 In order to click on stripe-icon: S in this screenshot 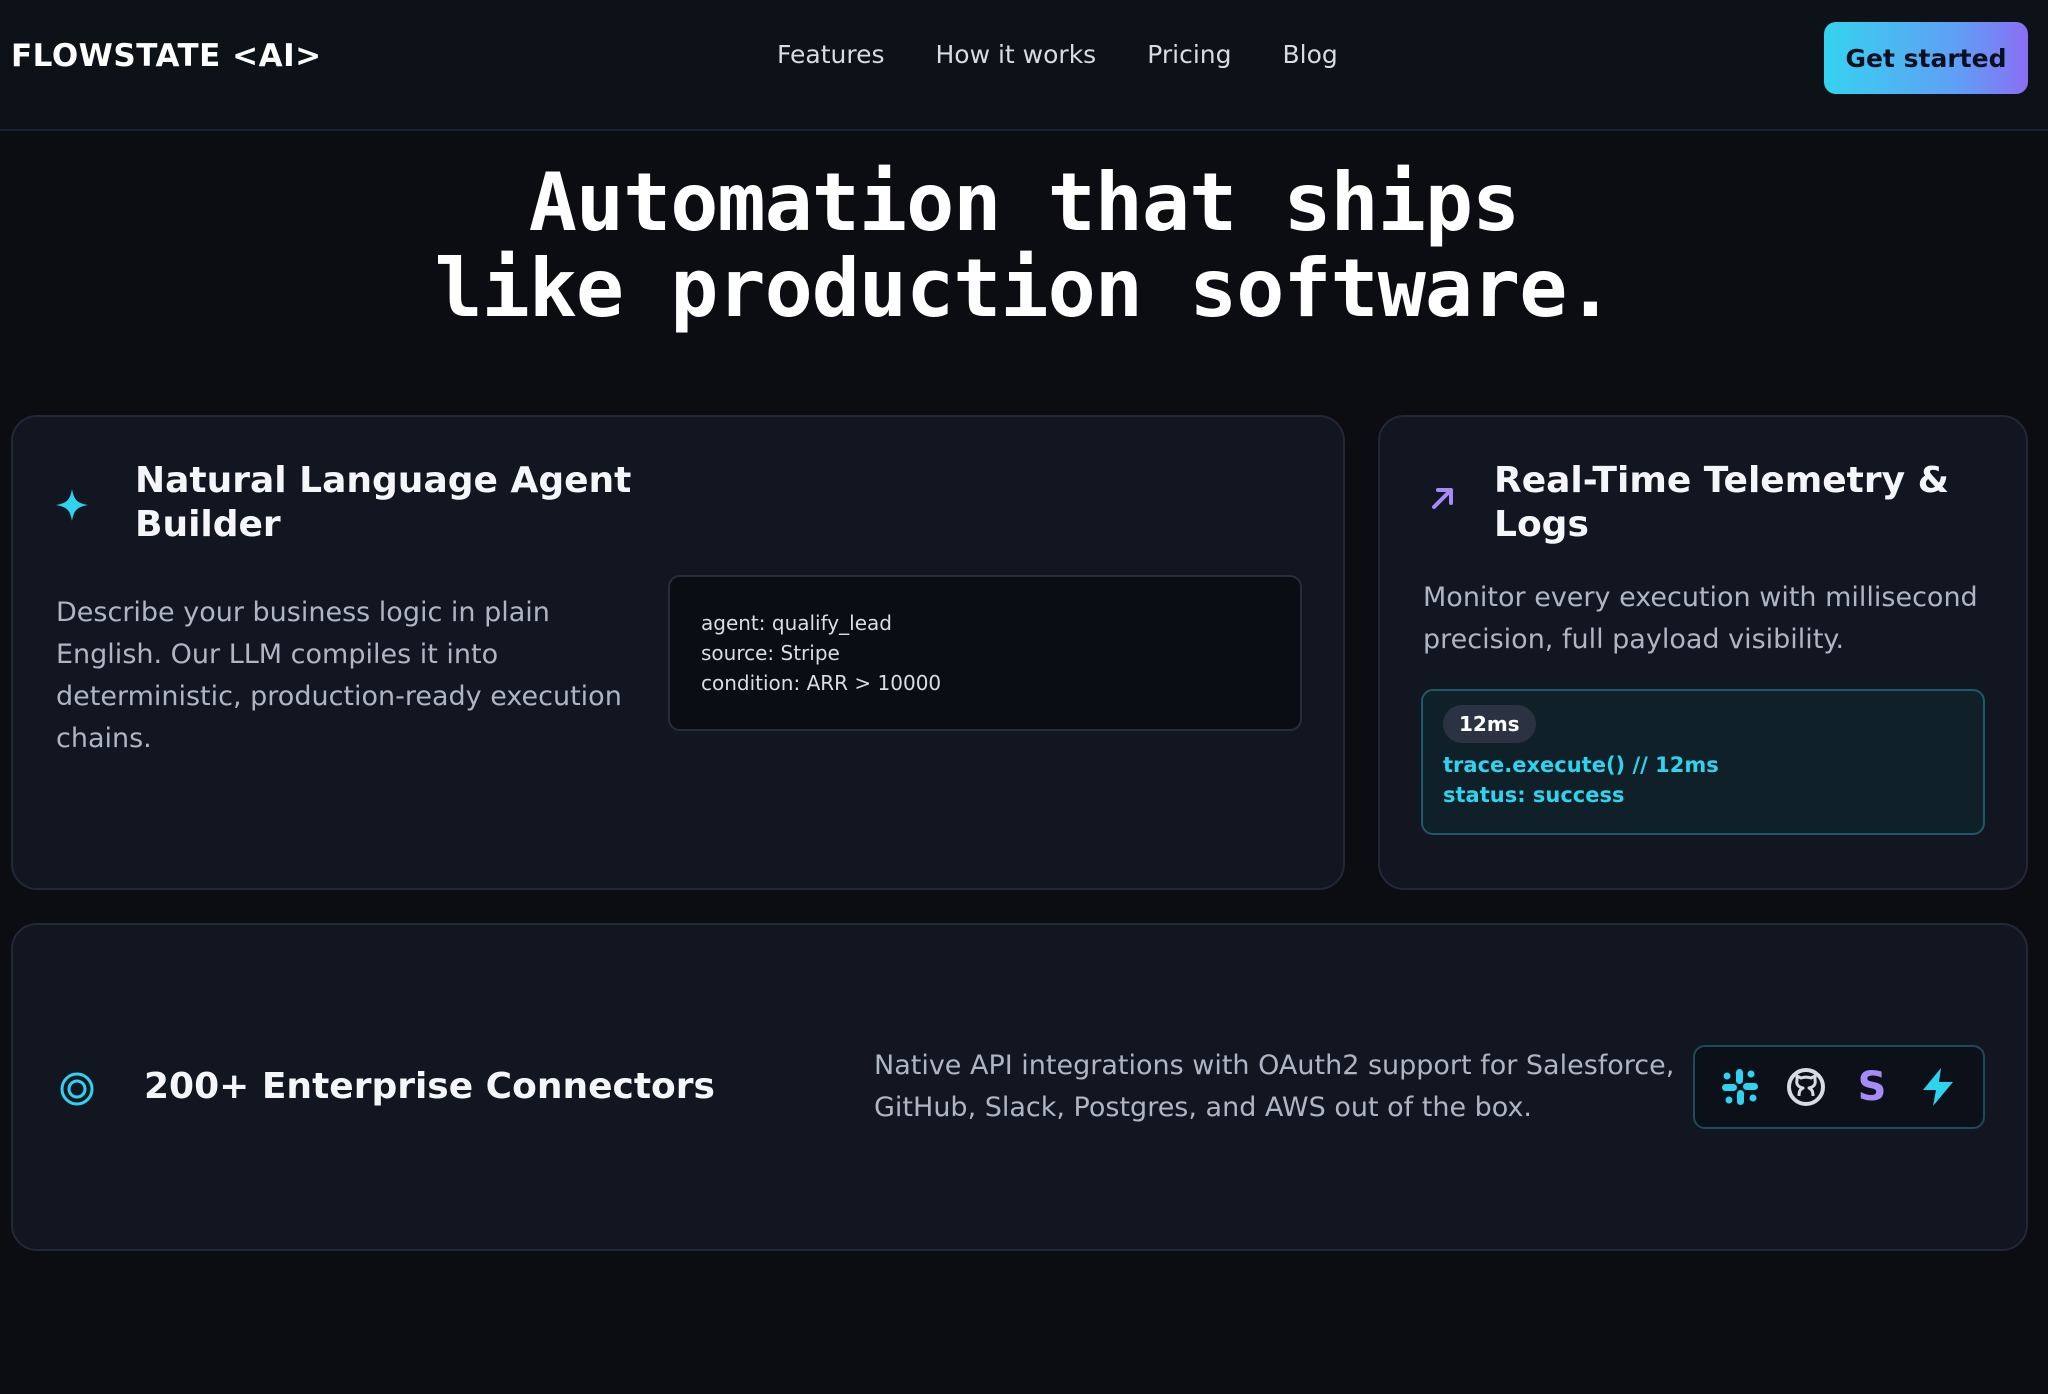, I will do `click(1872, 1087)`.